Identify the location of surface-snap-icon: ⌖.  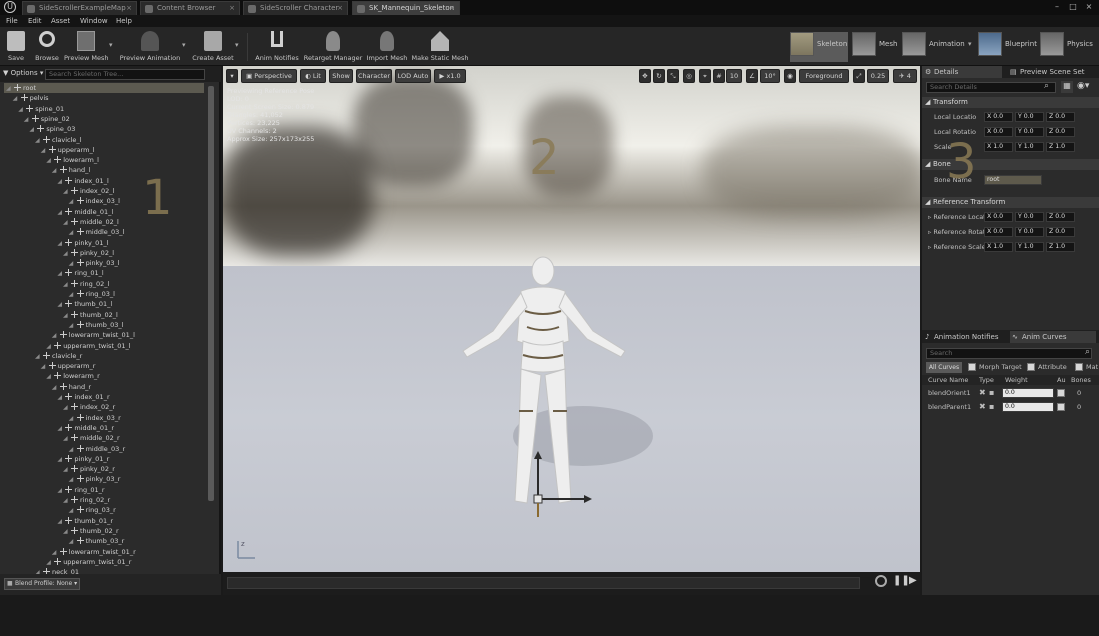
(705, 76).